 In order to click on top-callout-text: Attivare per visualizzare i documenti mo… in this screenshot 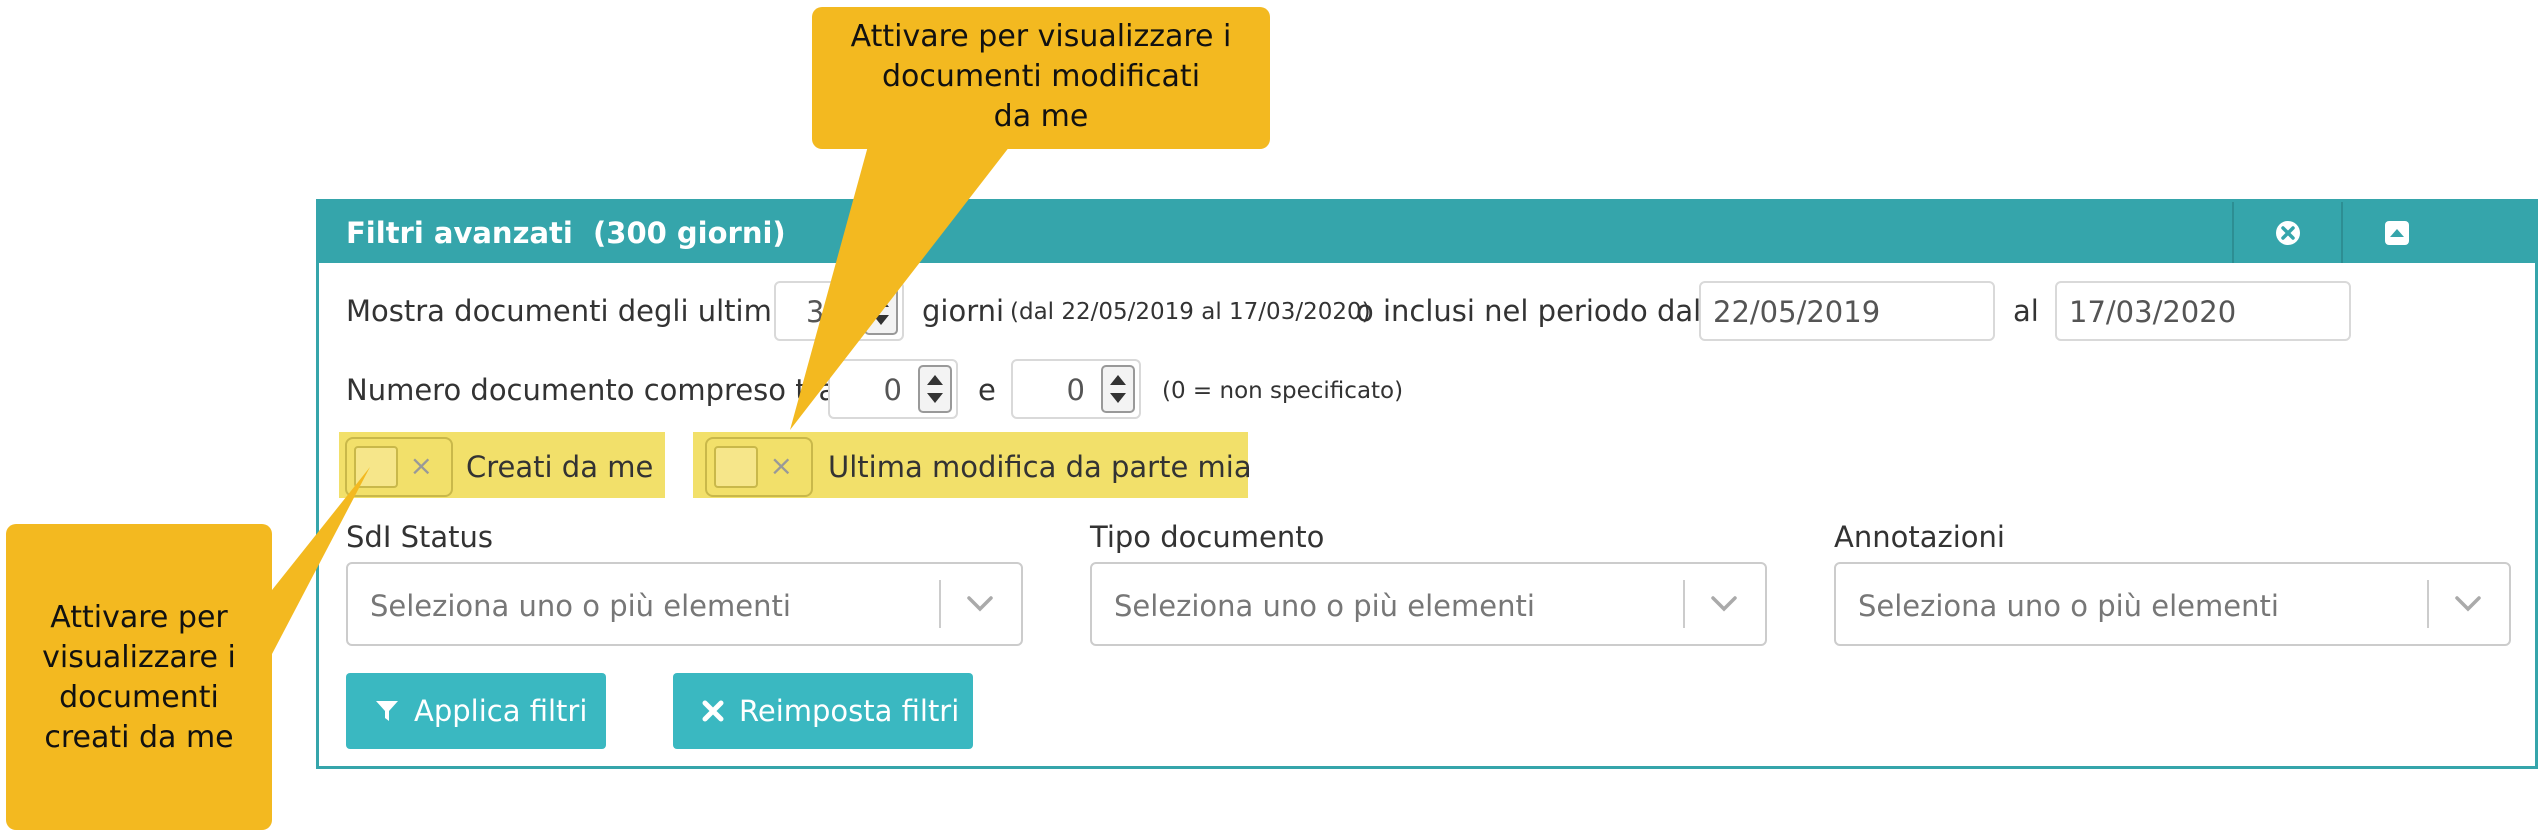, I will do `click(1041, 76)`.